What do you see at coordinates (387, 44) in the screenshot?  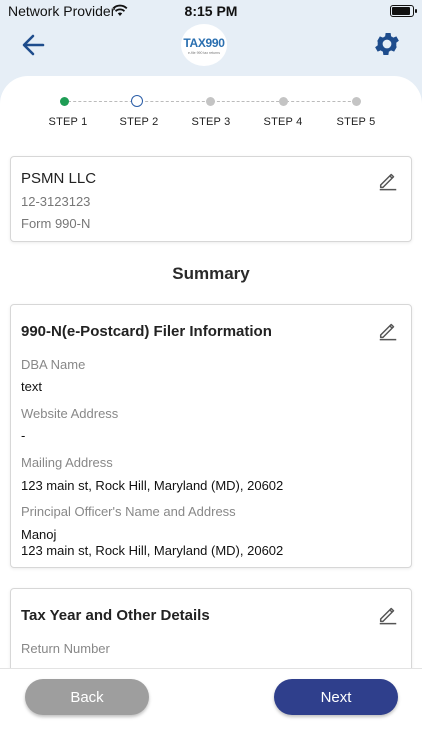 I see `gear-icon` at bounding box center [387, 44].